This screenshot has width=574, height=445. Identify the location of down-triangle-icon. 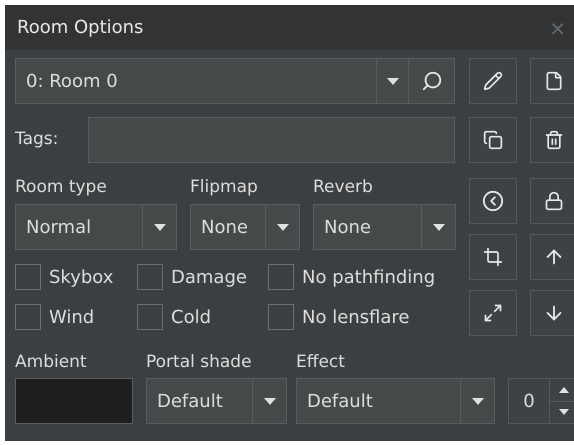
(563, 412).